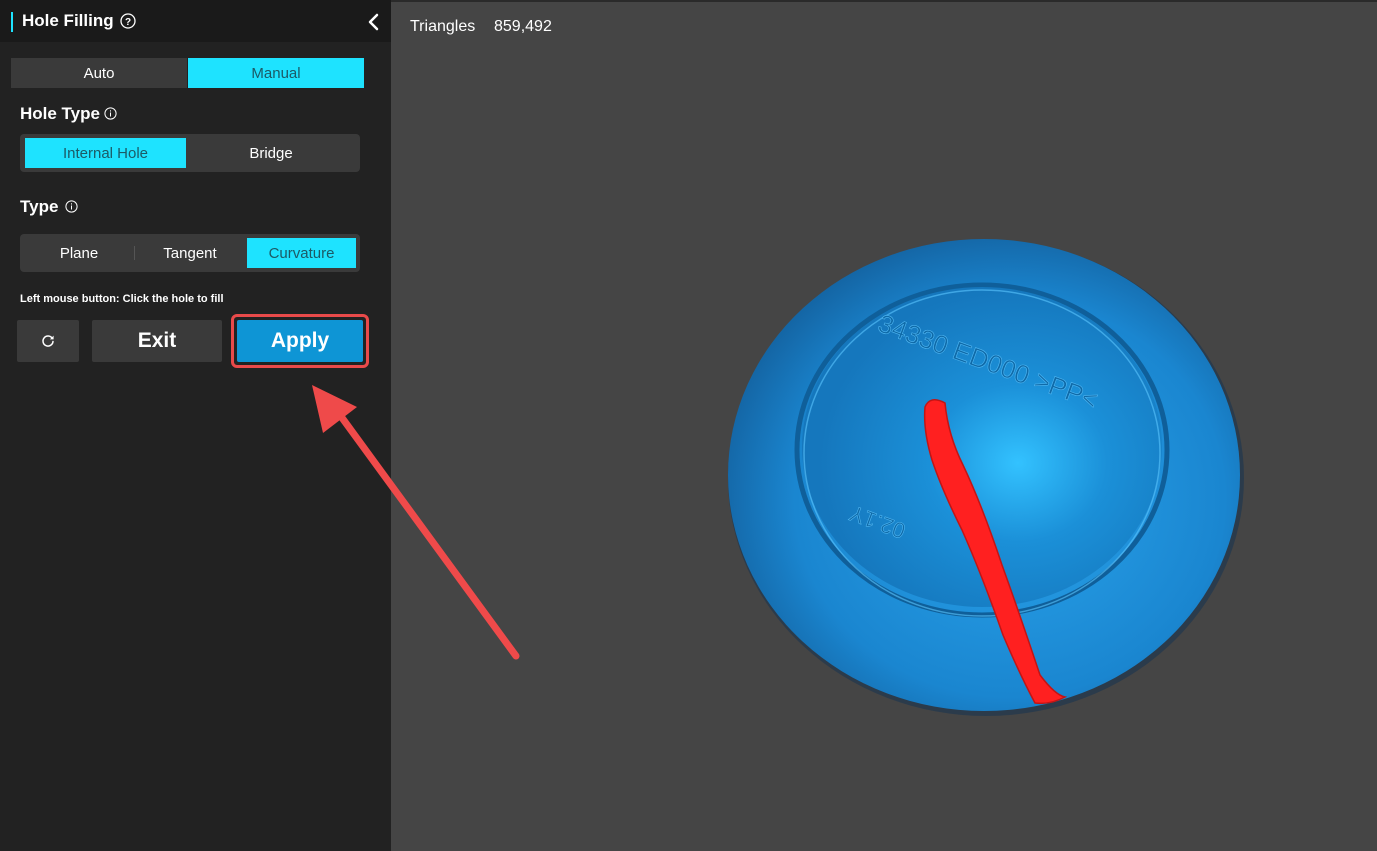 The image size is (1377, 851). I want to click on option-plane: Plane, so click(79, 253).